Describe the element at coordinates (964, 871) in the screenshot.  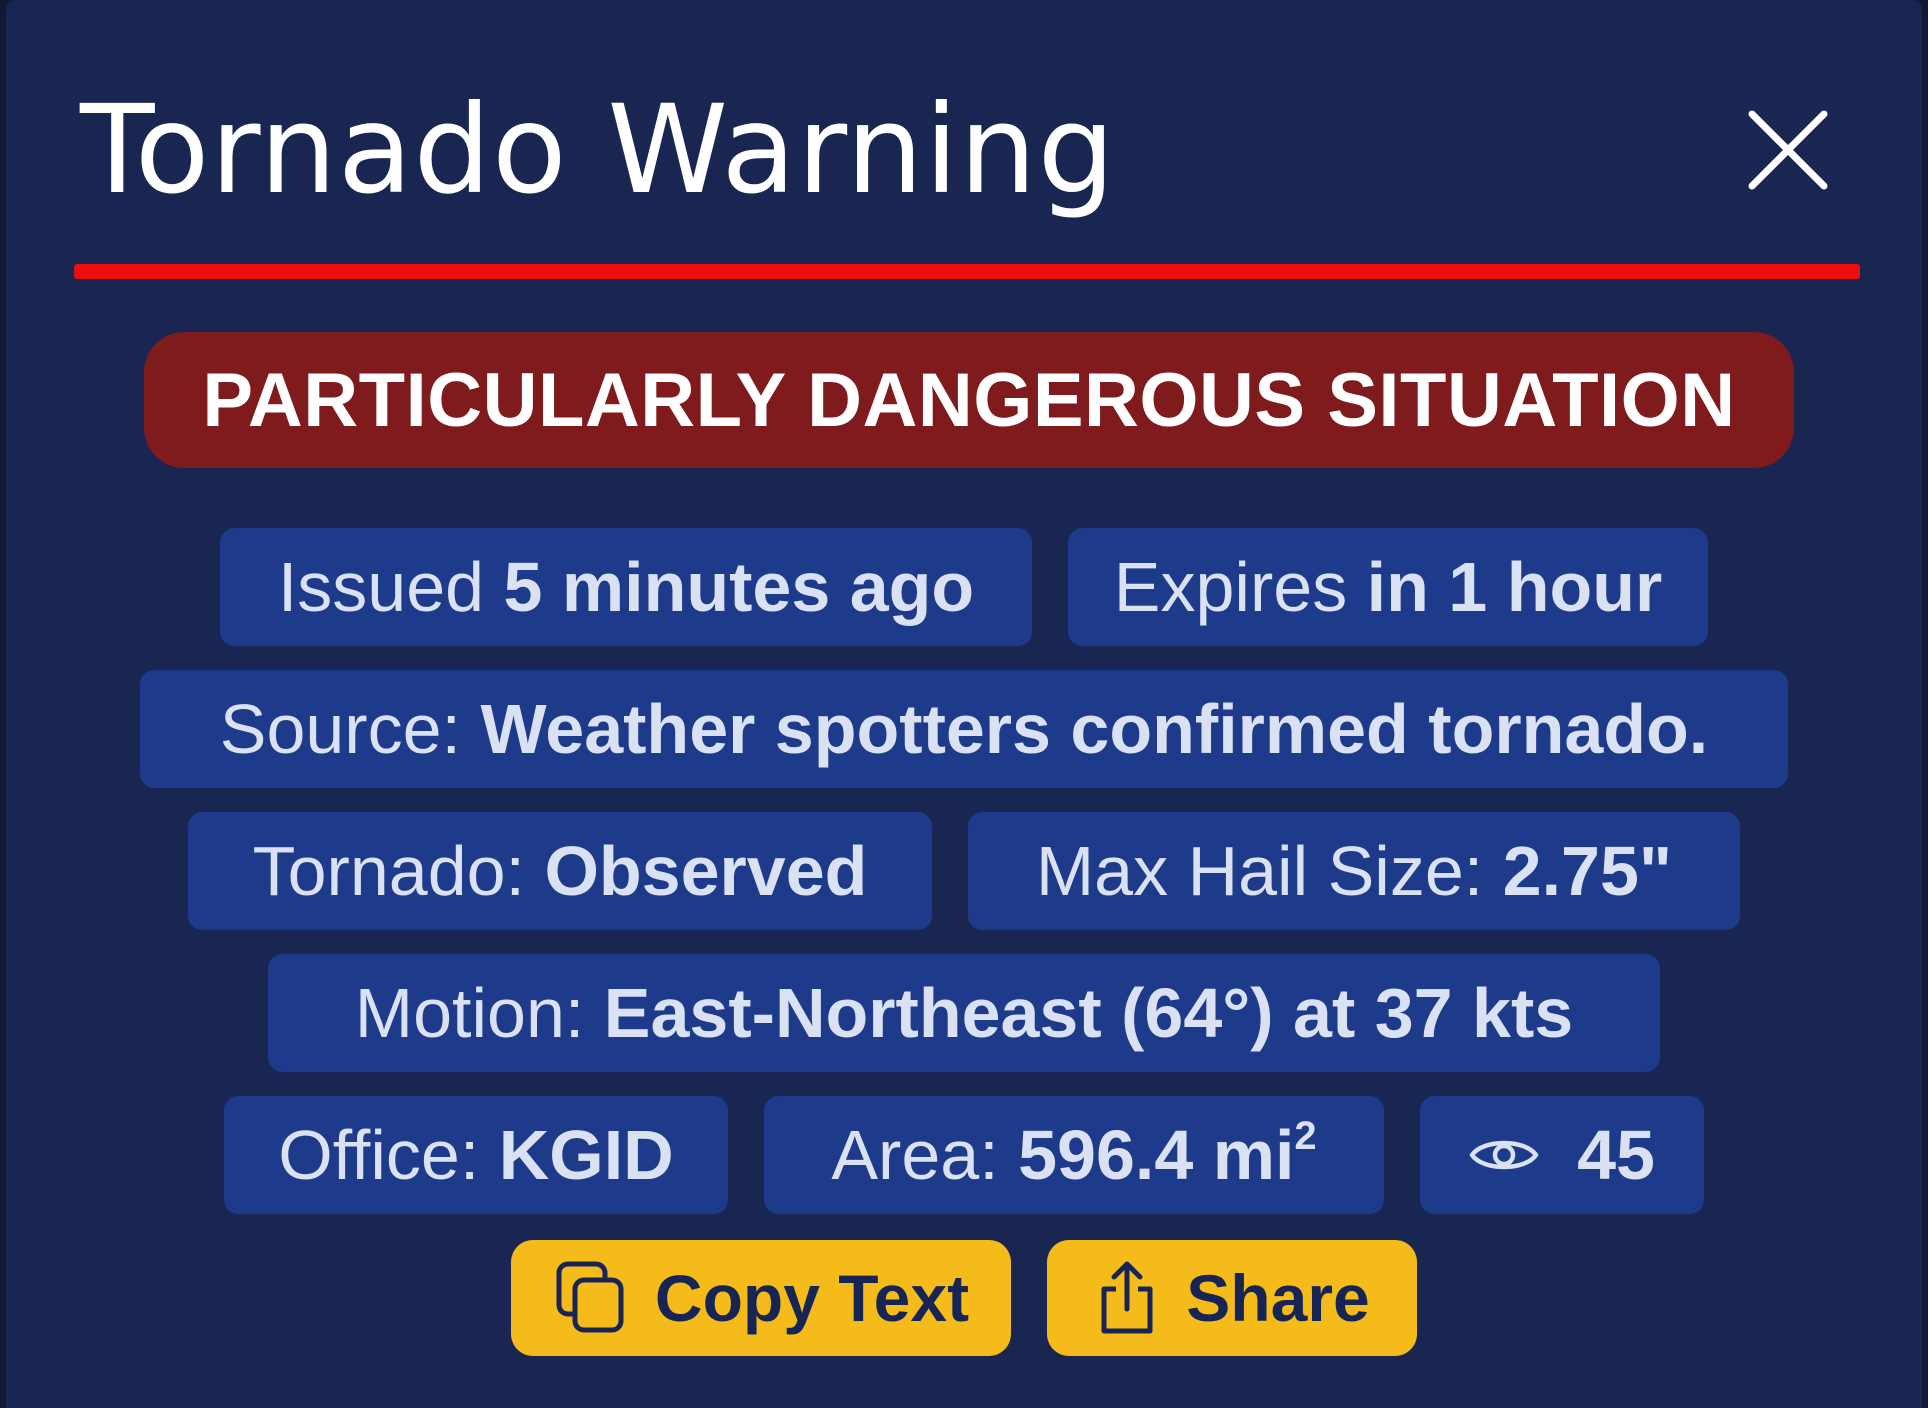
I see `chip-row-threats: Tornado: Observed Max Hail Size: 2.75"` at that location.